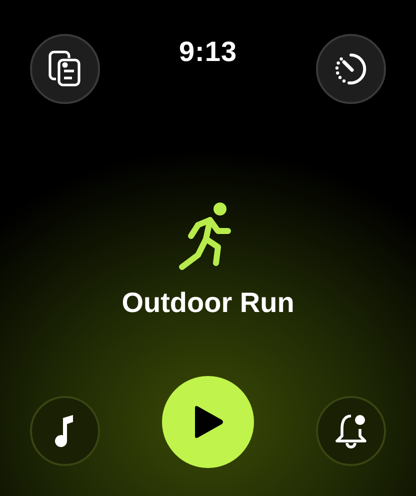 Image resolution: width=416 pixels, height=496 pixels. Describe the element at coordinates (351, 431) in the screenshot. I see `bell-icon` at that location.